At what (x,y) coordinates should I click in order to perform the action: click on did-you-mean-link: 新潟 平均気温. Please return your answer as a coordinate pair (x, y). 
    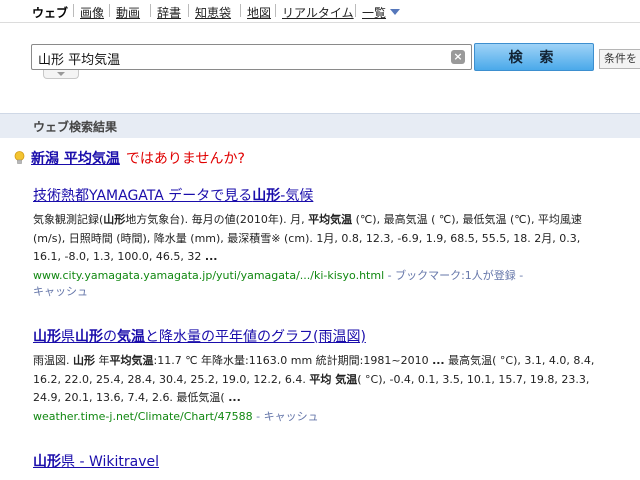
    Looking at the image, I should click on (75, 159).